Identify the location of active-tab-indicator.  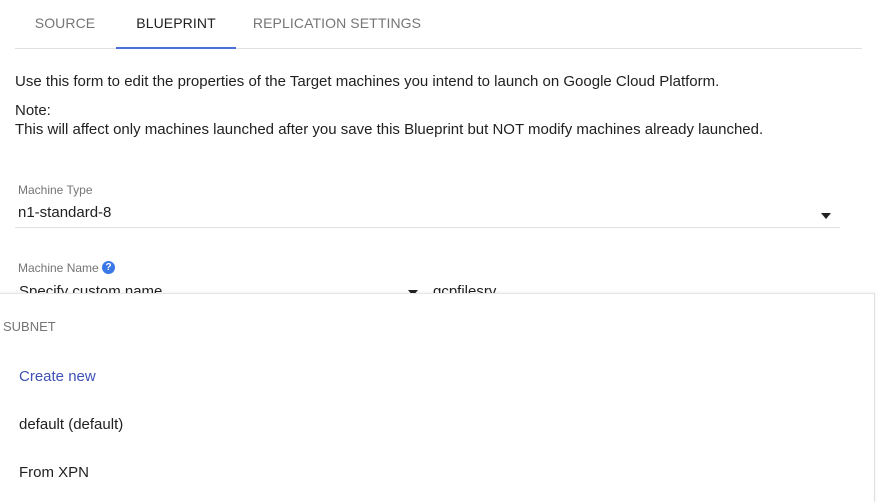
(176, 48).